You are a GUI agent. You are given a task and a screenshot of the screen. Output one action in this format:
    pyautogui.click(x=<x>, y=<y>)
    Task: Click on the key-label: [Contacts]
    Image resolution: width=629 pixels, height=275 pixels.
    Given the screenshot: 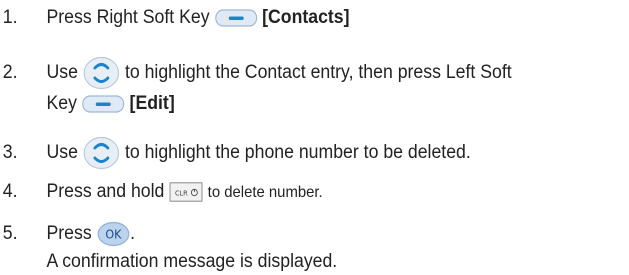 What is the action you would take?
    pyautogui.click(x=306, y=17)
    